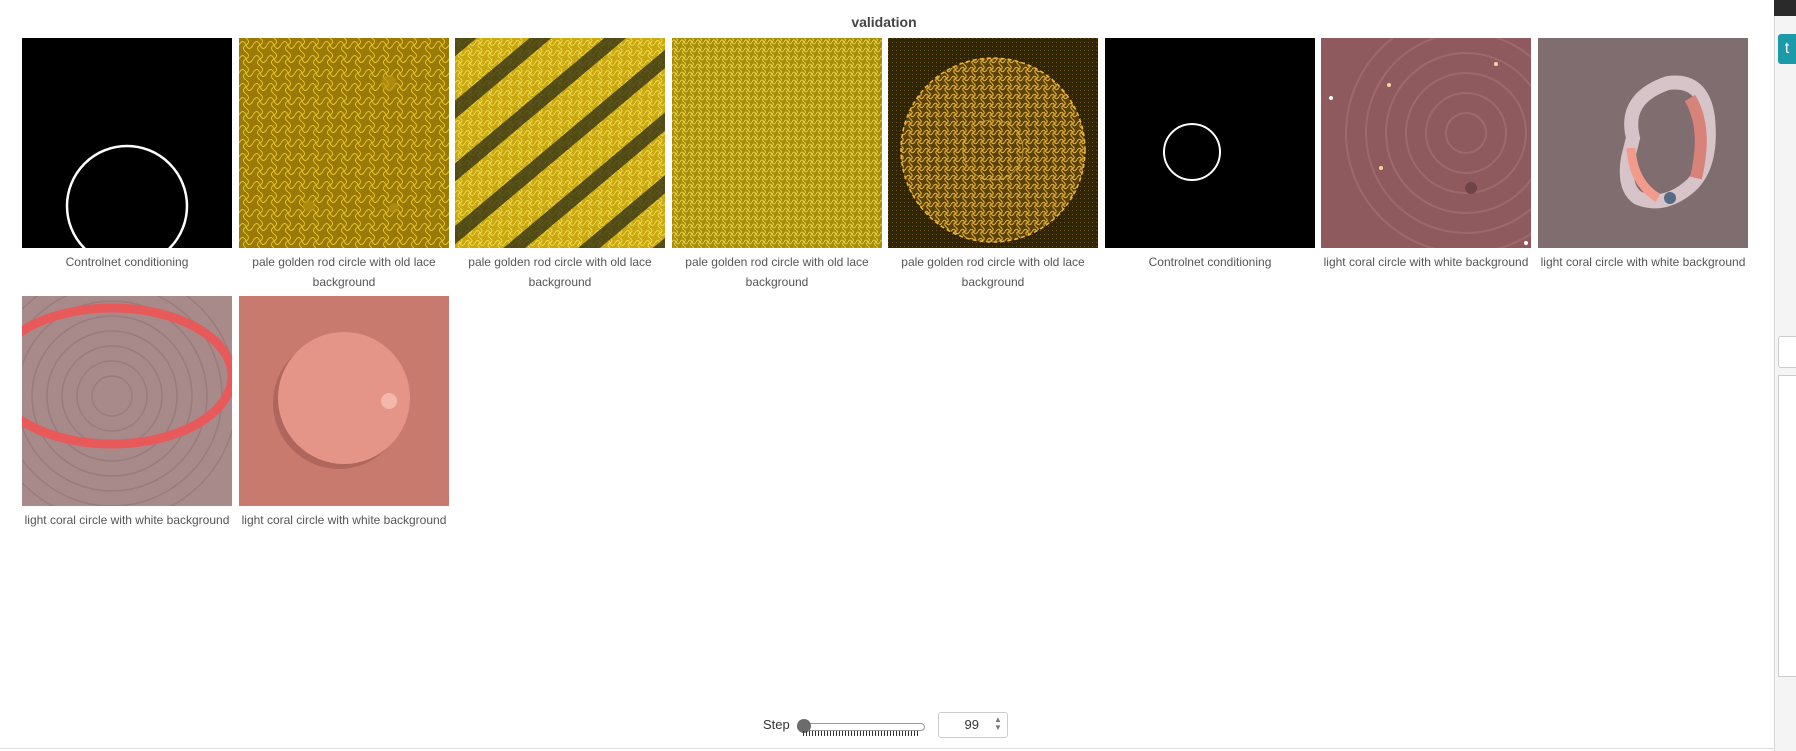 This screenshot has height=751, width=1796. I want to click on slider-track, so click(861, 727).